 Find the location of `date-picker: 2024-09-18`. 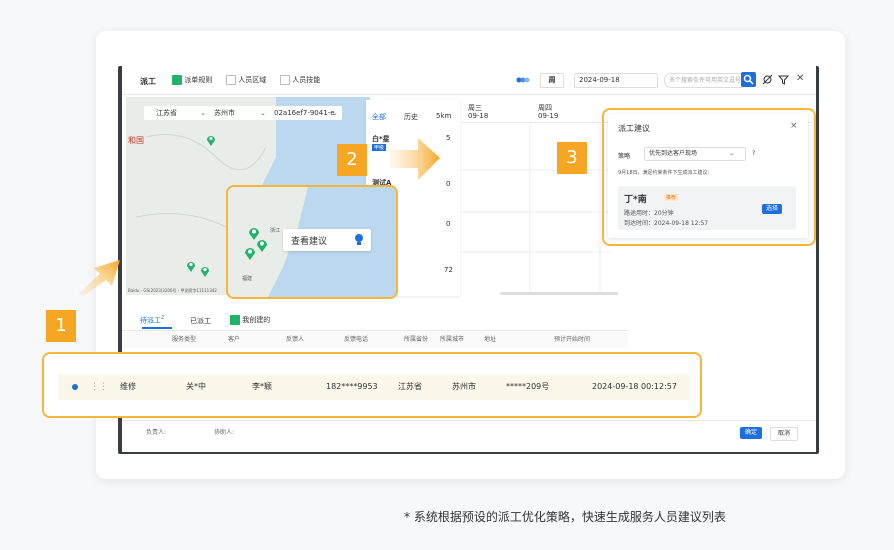

date-picker: 2024-09-18 is located at coordinates (616, 80).